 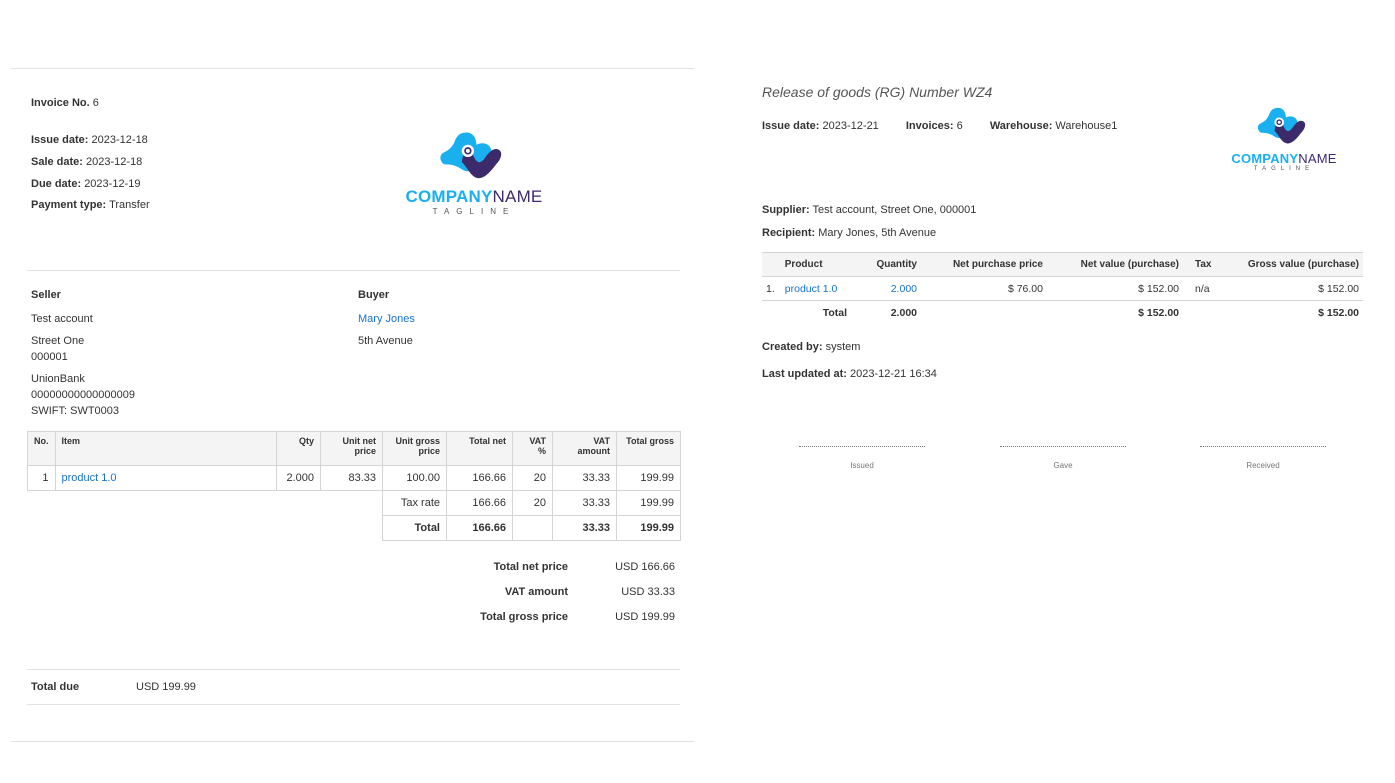 I want to click on col-vat-pct: VAT %, so click(x=532, y=448).